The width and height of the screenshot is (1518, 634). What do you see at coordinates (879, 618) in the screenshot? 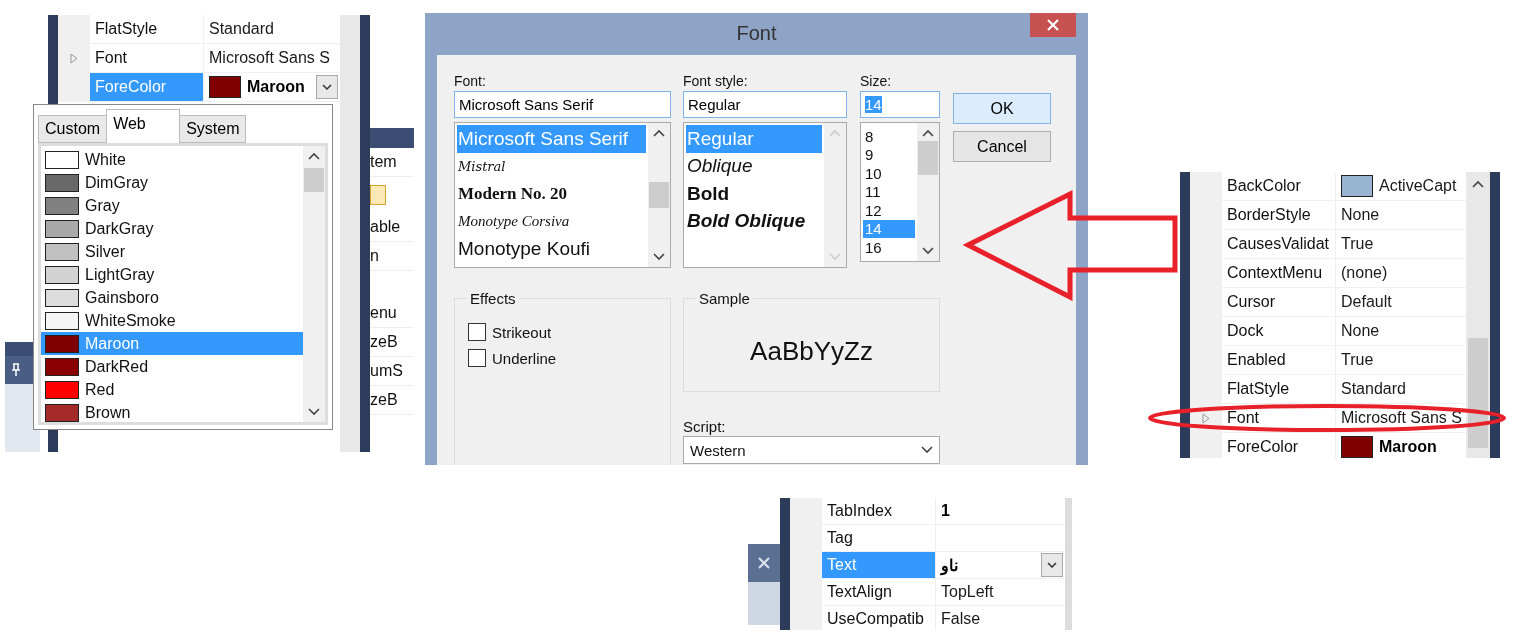
I see `property-name: UseCompatib` at bounding box center [879, 618].